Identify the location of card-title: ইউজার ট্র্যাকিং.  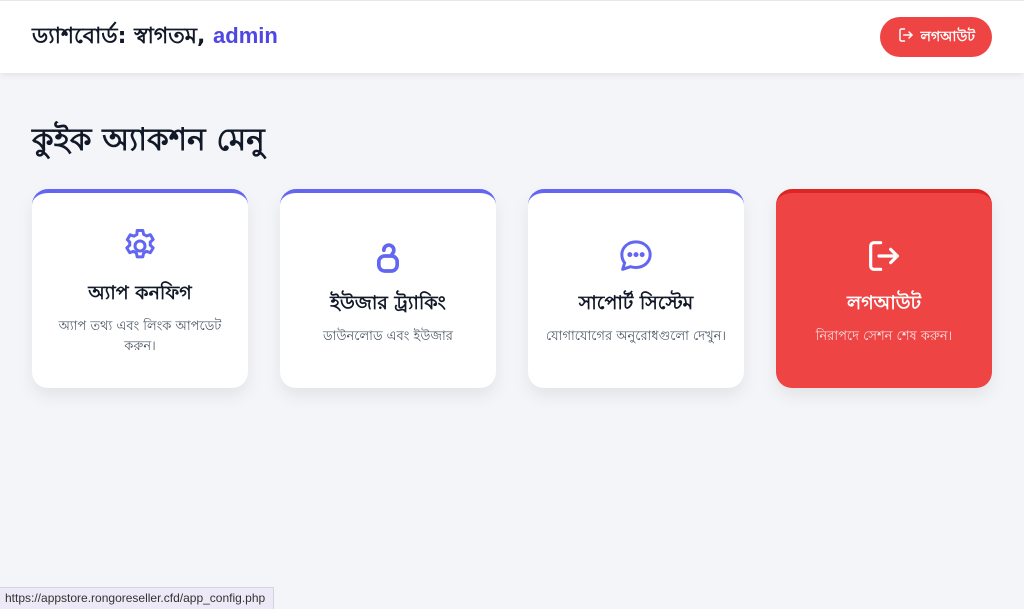
(388, 302).